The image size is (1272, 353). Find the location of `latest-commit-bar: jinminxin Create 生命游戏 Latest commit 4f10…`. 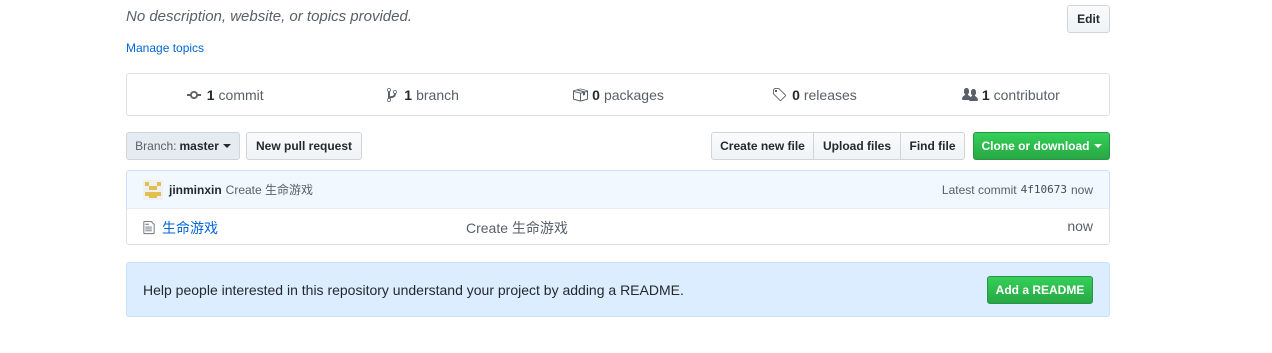

latest-commit-bar: jinminxin Create 生命游戏 Latest commit 4f10… is located at coordinates (618, 189).